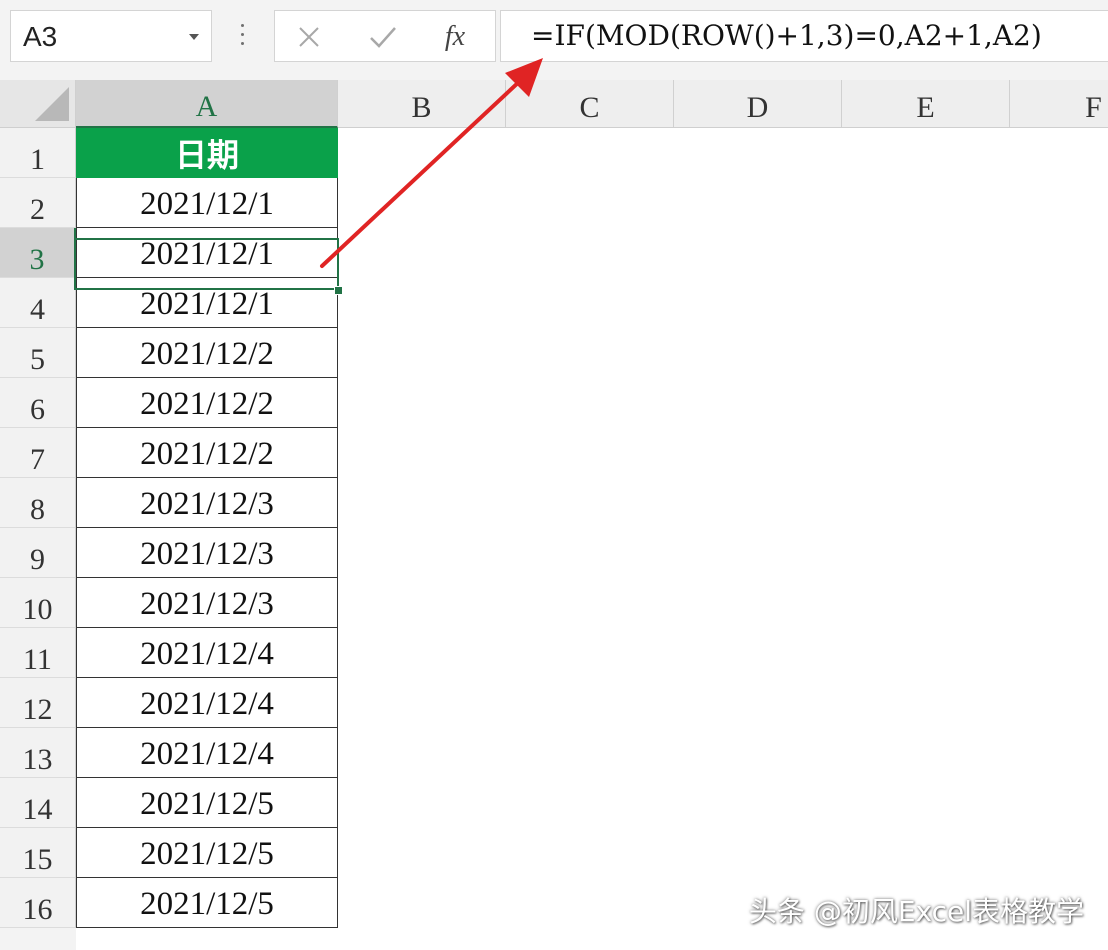 This screenshot has width=1108, height=950. Describe the element at coordinates (38, 503) in the screenshot. I see `row-header-8: 8` at that location.